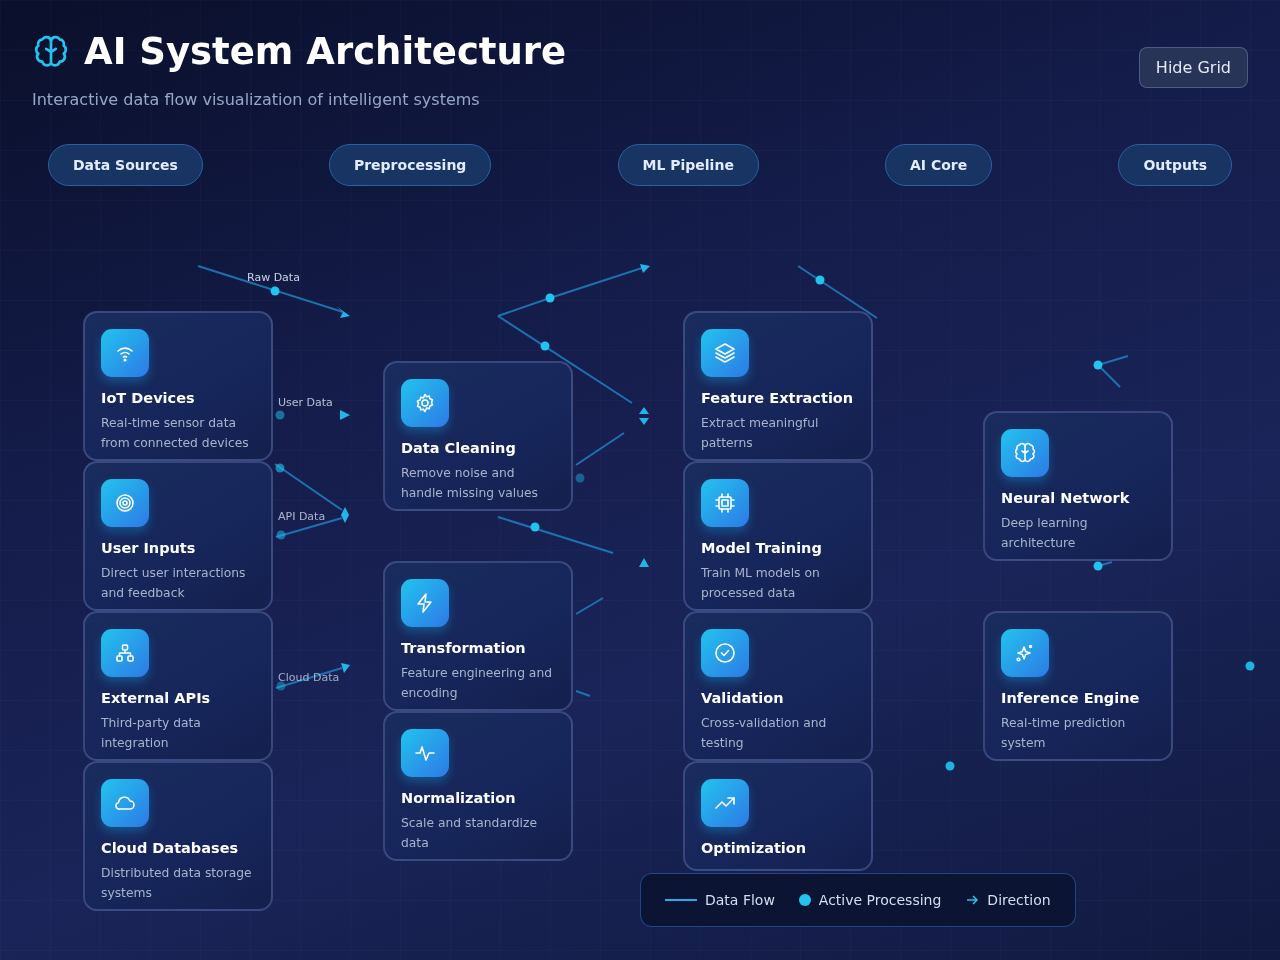 The height and width of the screenshot is (960, 1280). I want to click on node-title: Data Cleaning, so click(458, 448).